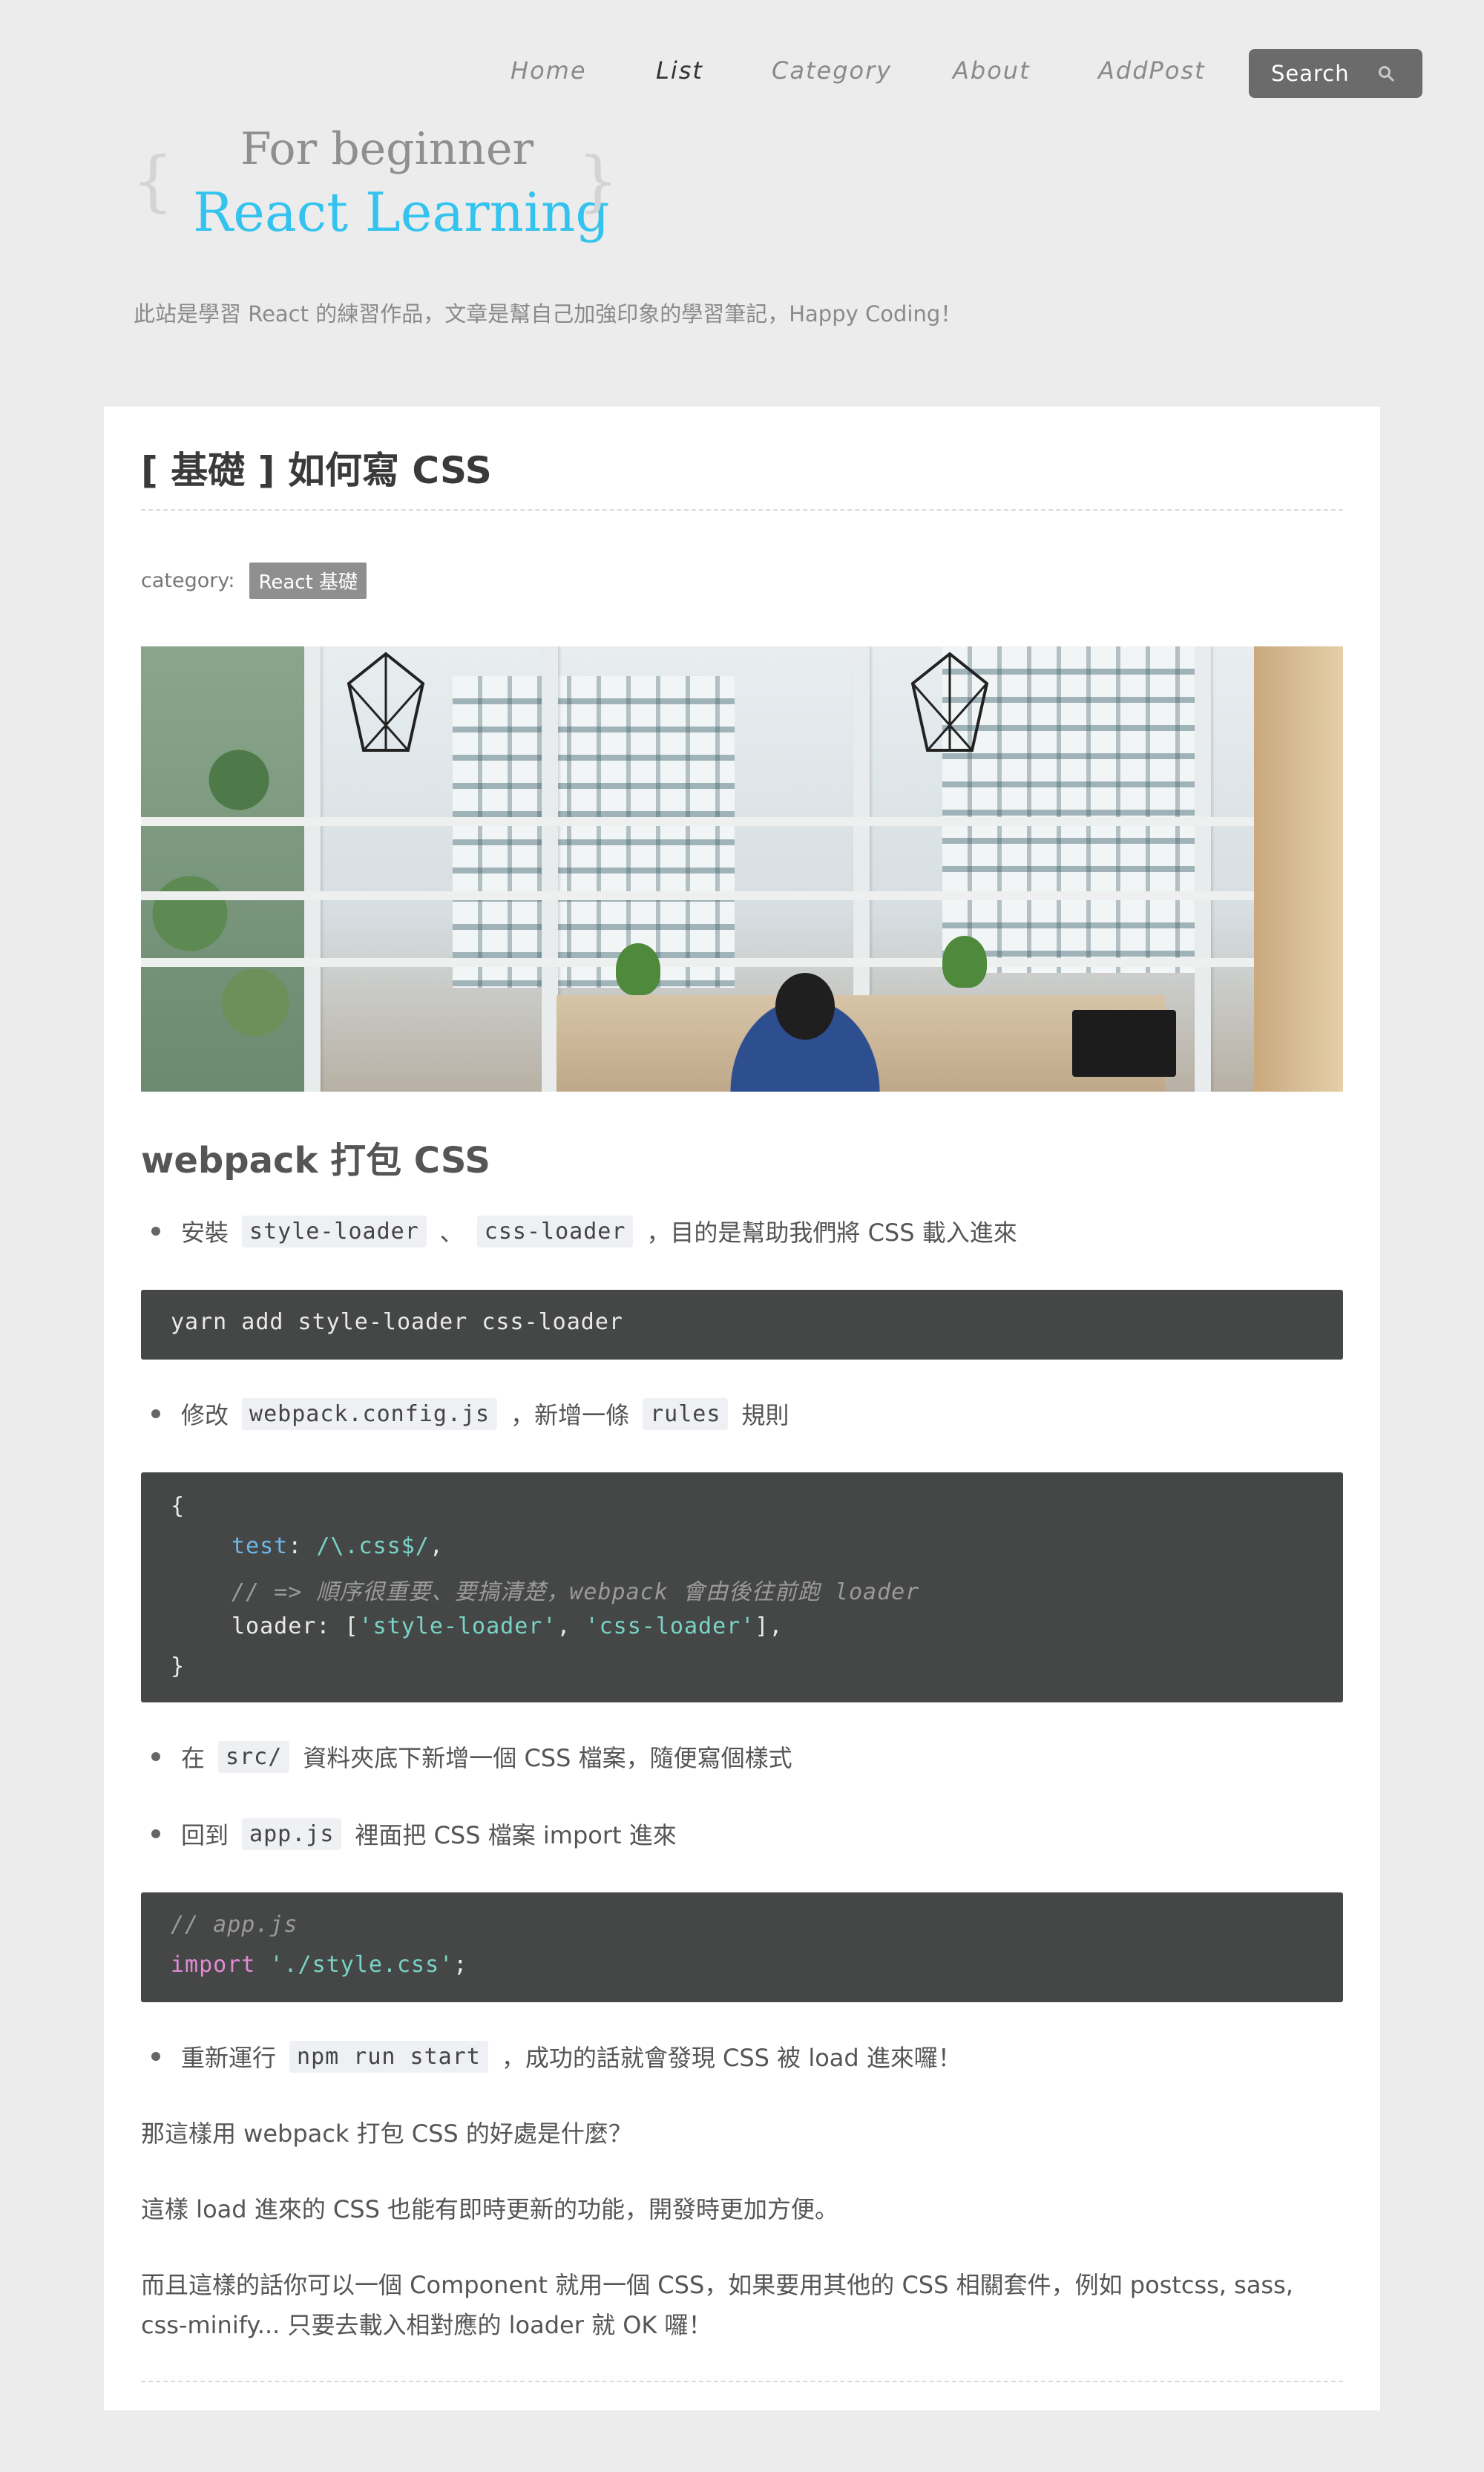  I want to click on category-row: category: React 基礎, so click(254, 581).